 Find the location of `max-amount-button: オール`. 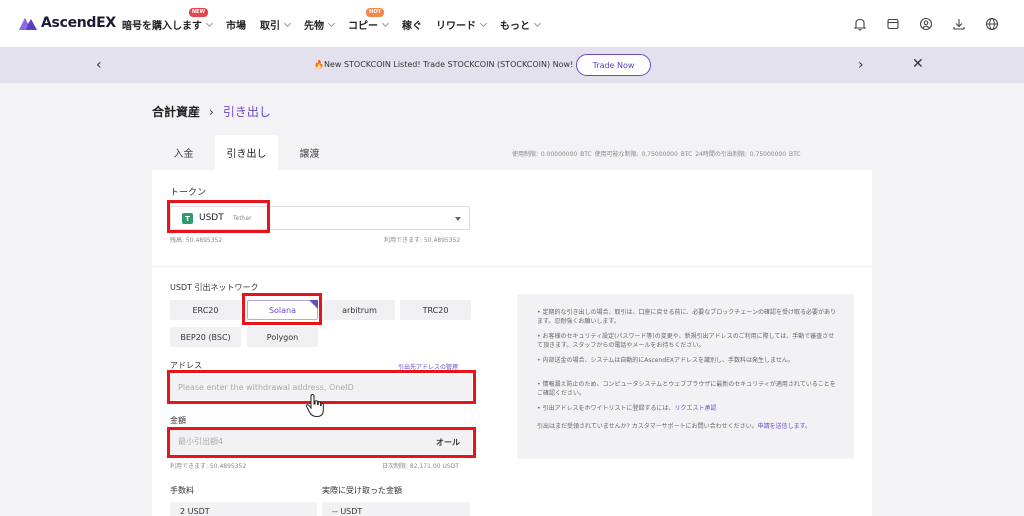

max-amount-button: オール is located at coordinates (448, 442).